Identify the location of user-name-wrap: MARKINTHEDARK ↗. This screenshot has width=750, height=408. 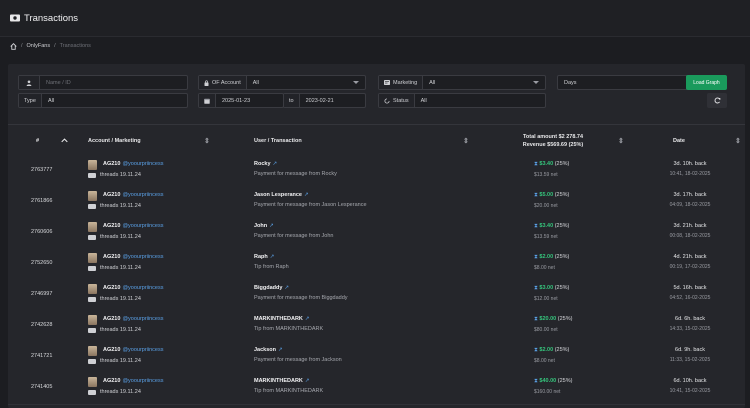
(288, 319).